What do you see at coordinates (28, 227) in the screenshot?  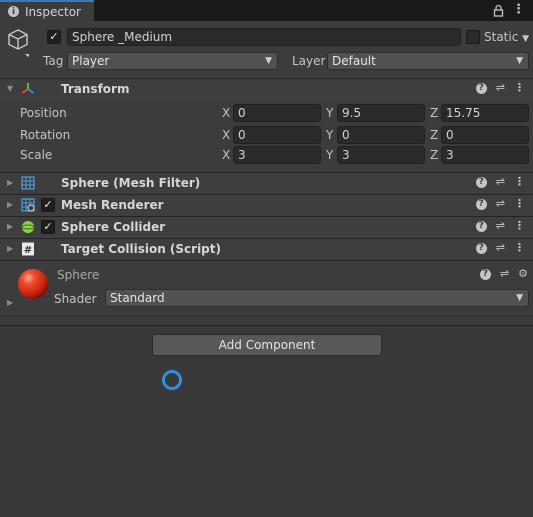 I see `sphere-collider-icon` at bounding box center [28, 227].